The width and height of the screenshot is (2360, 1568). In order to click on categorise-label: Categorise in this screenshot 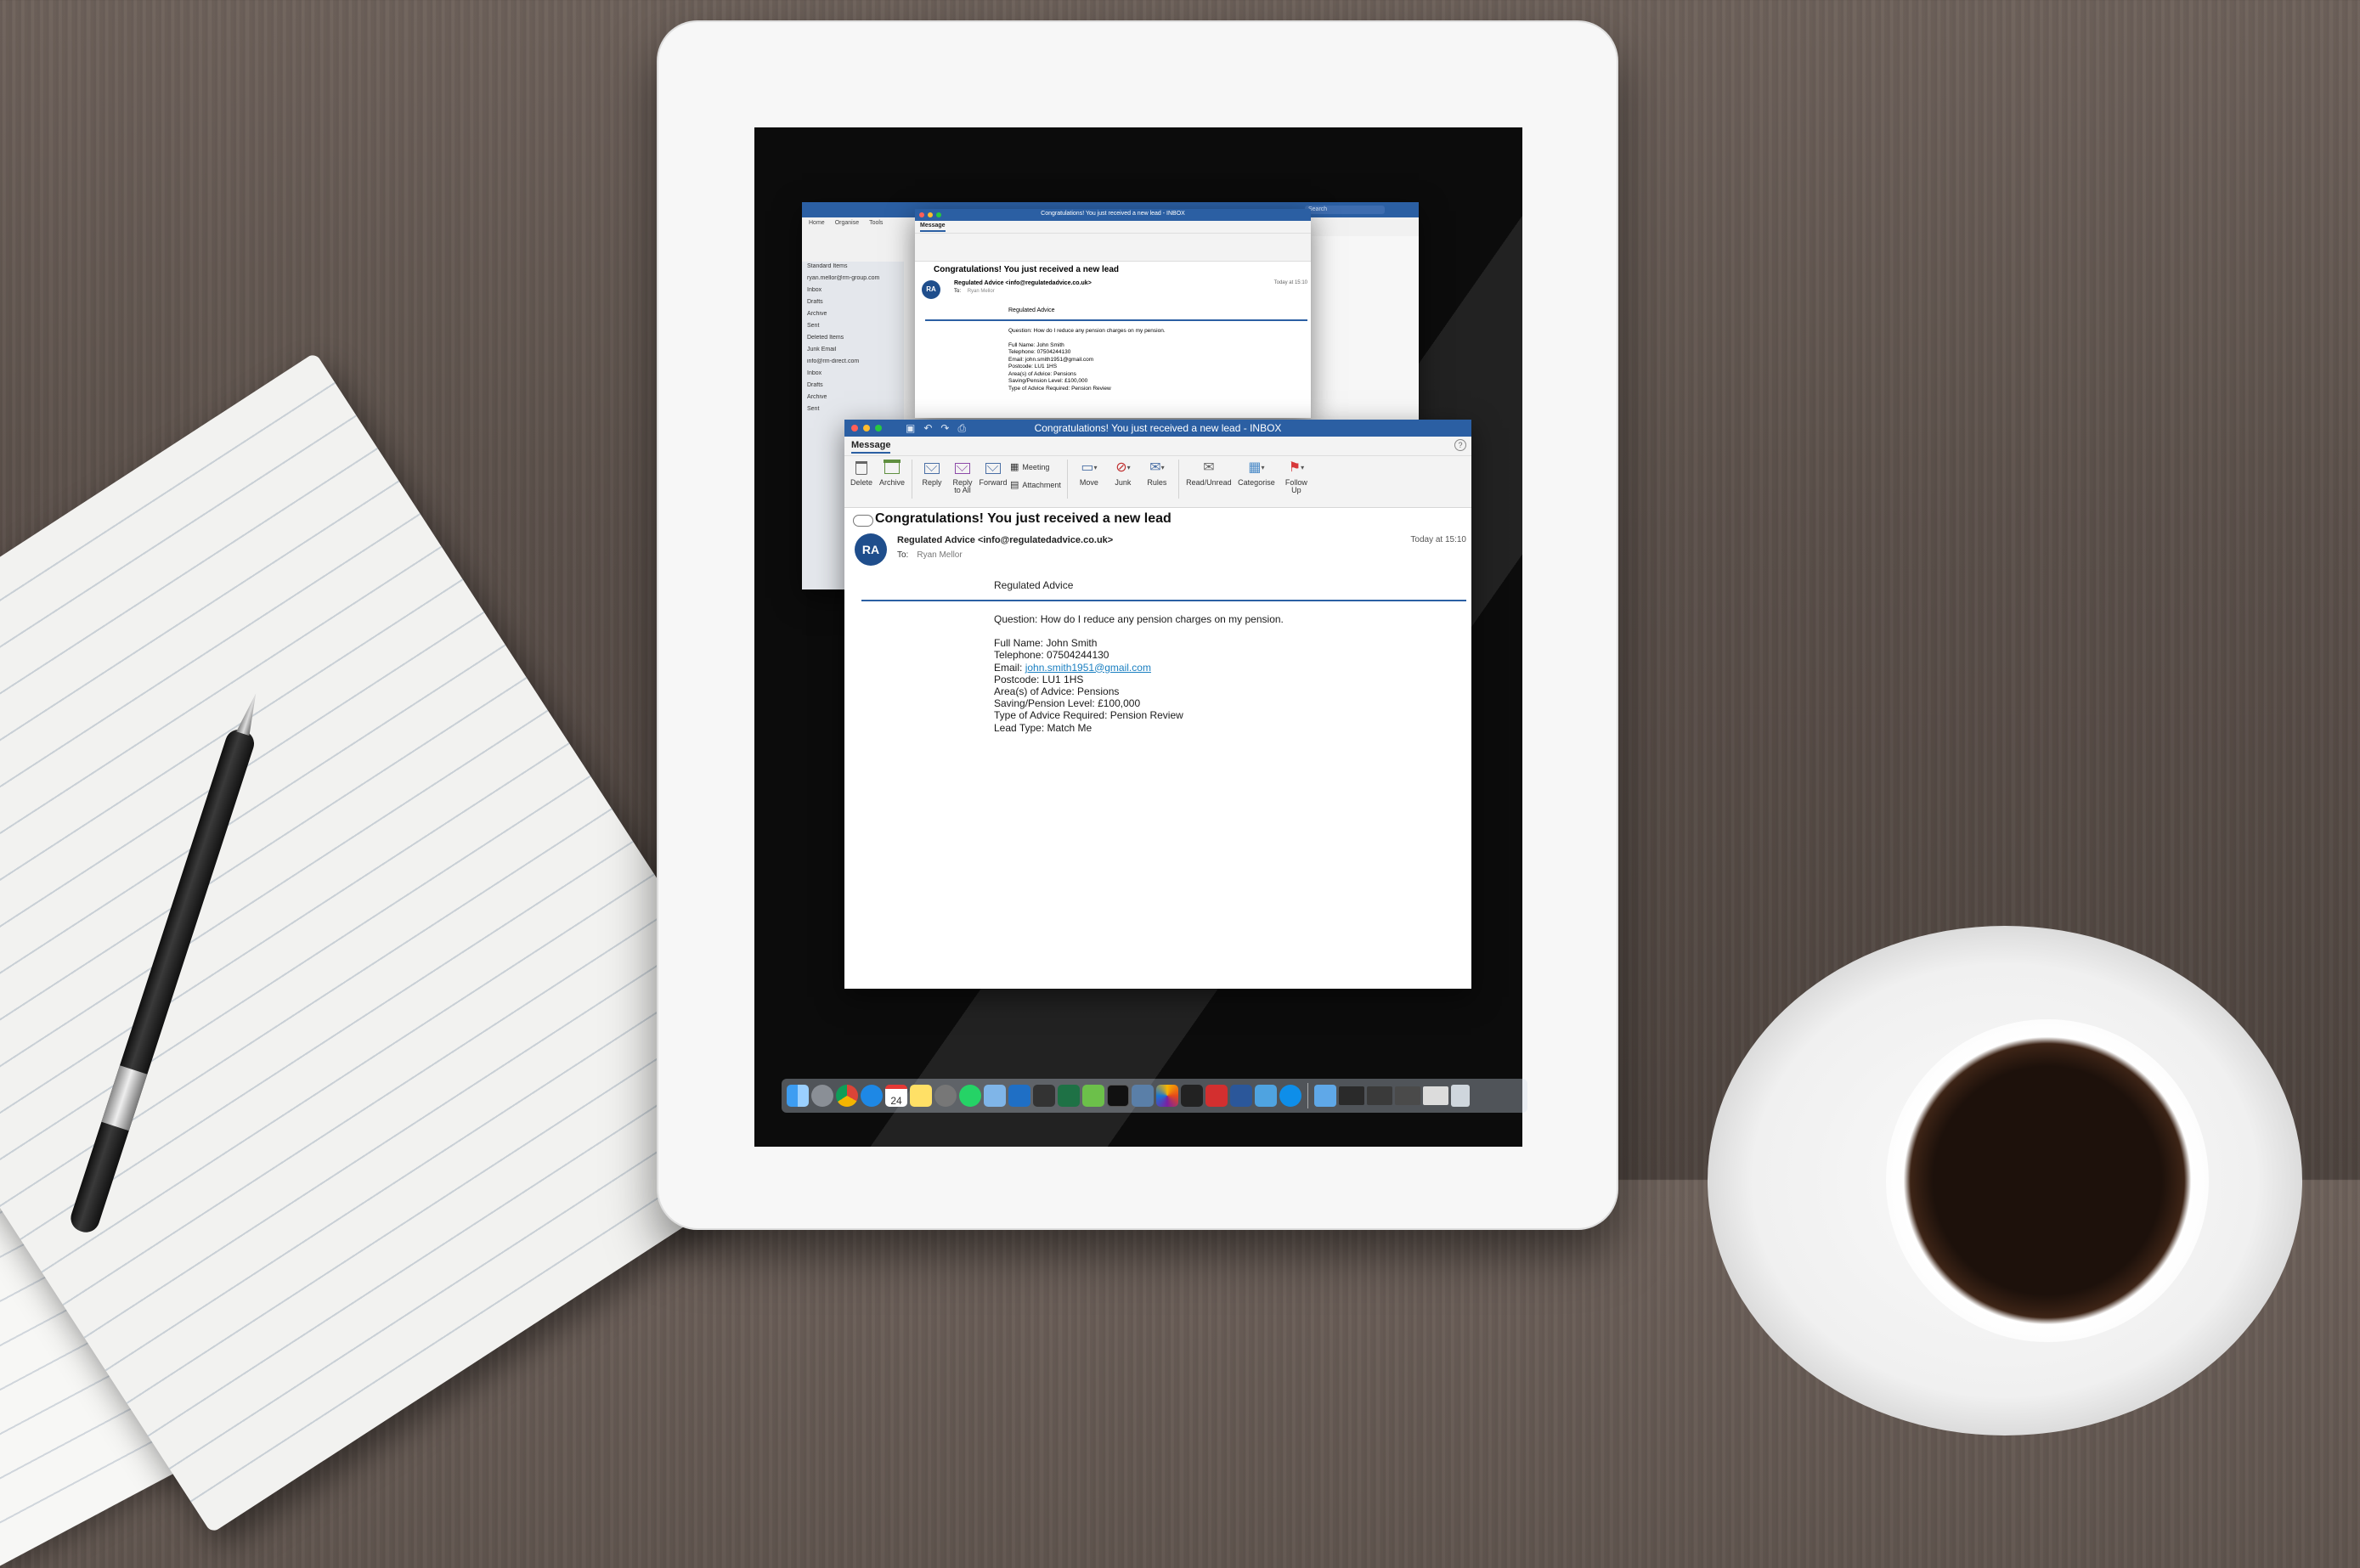, I will do `click(1256, 483)`.